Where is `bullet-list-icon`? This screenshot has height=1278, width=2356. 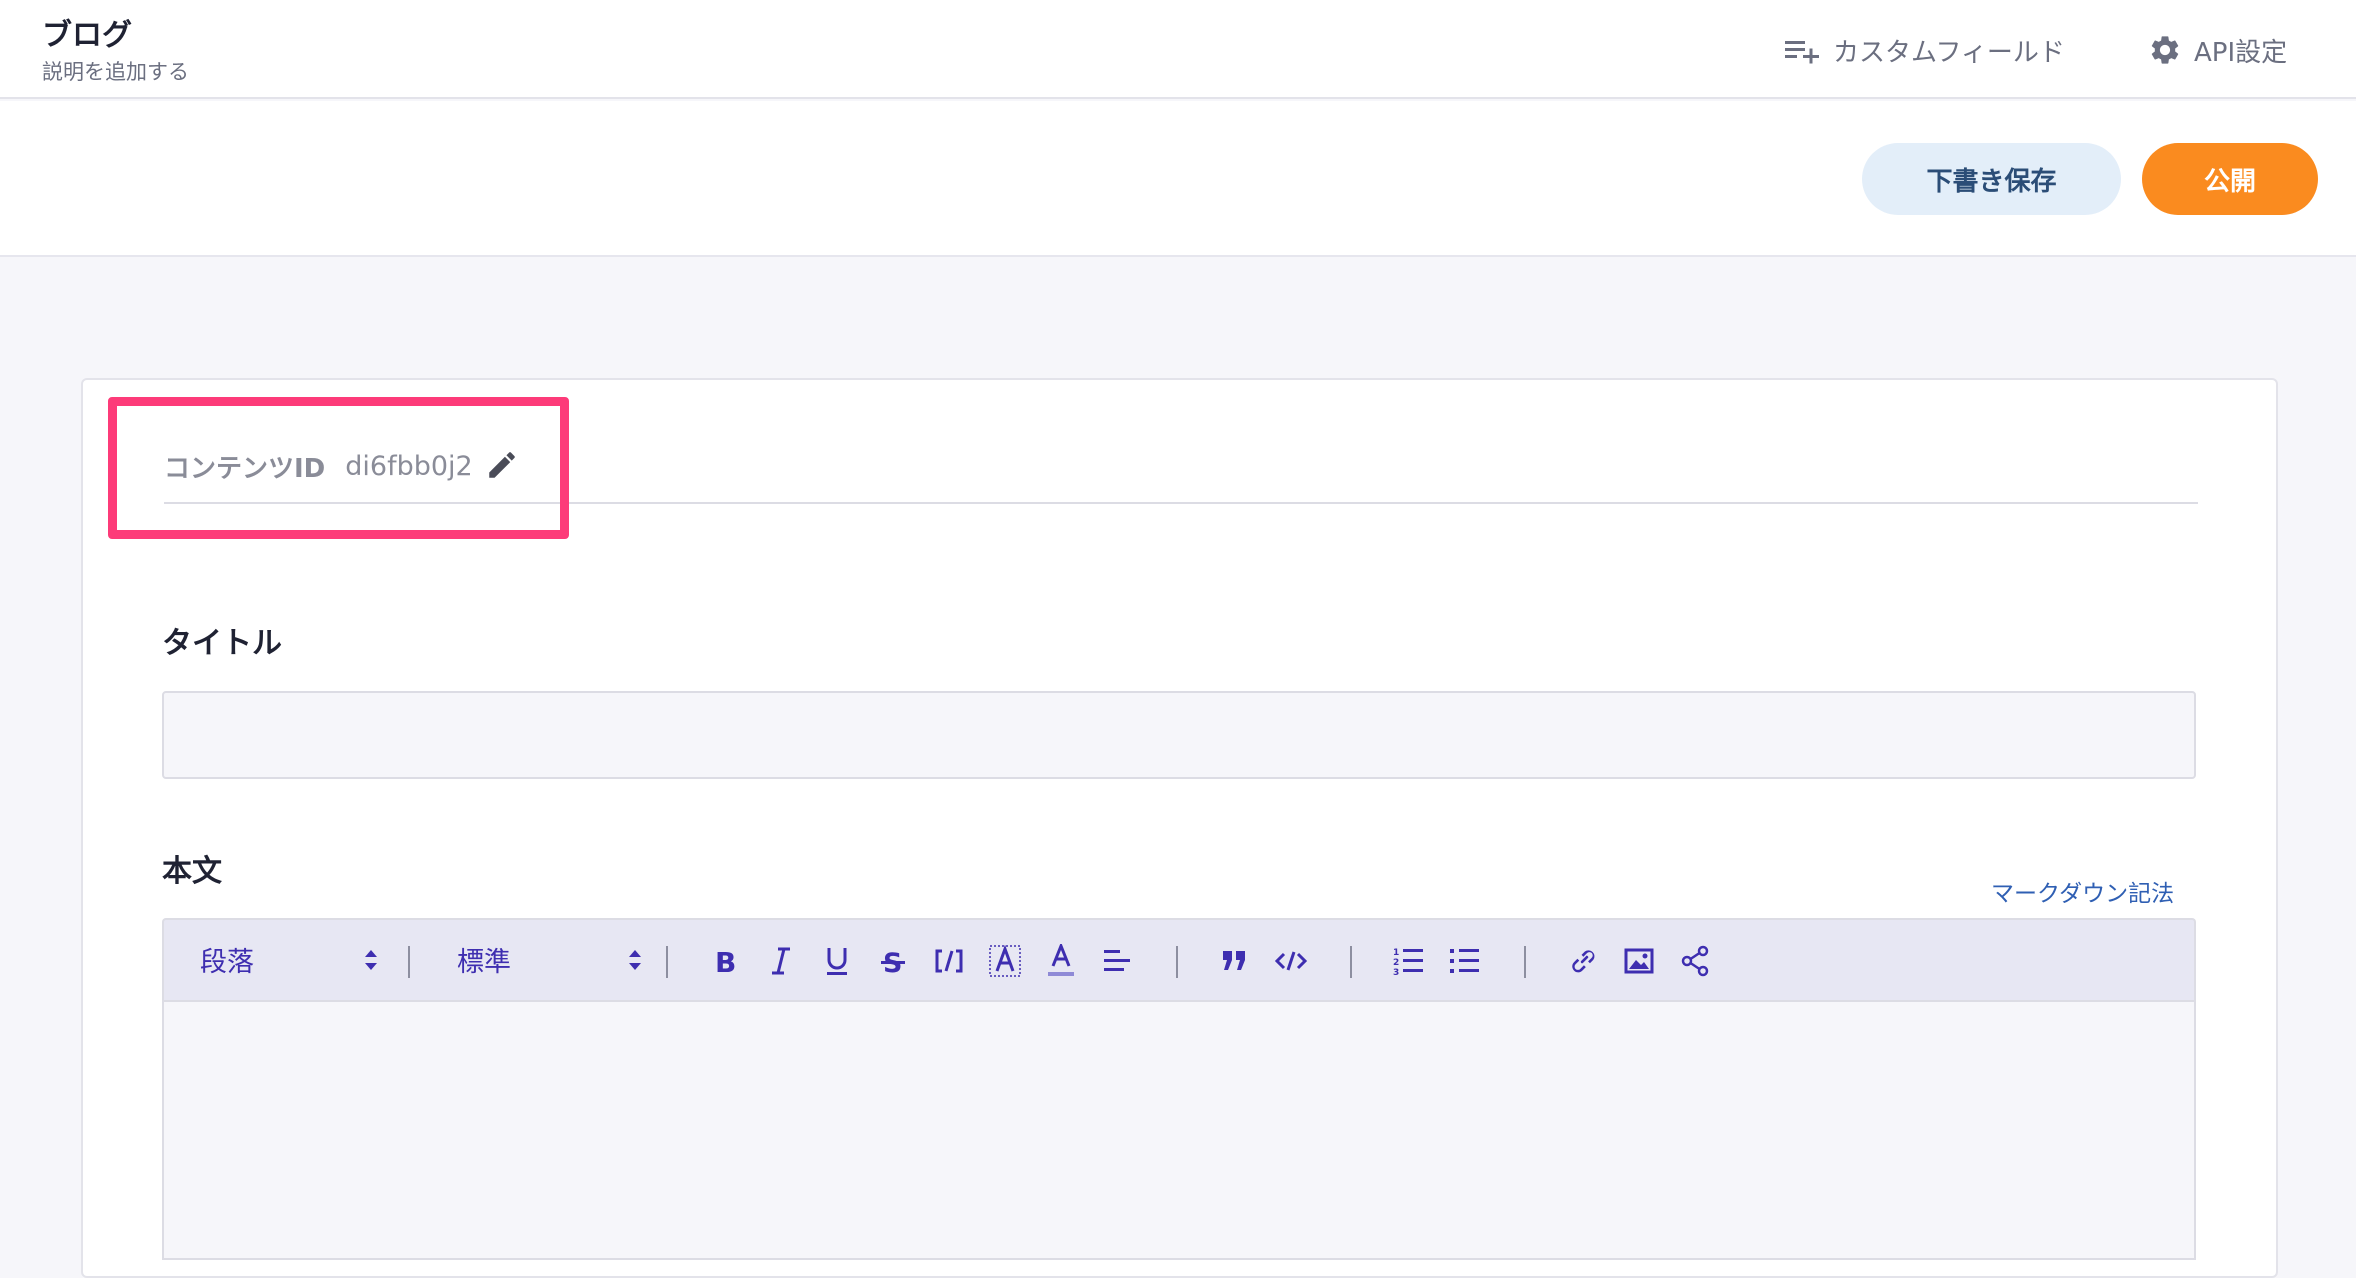
bullet-list-icon is located at coordinates (1465, 961).